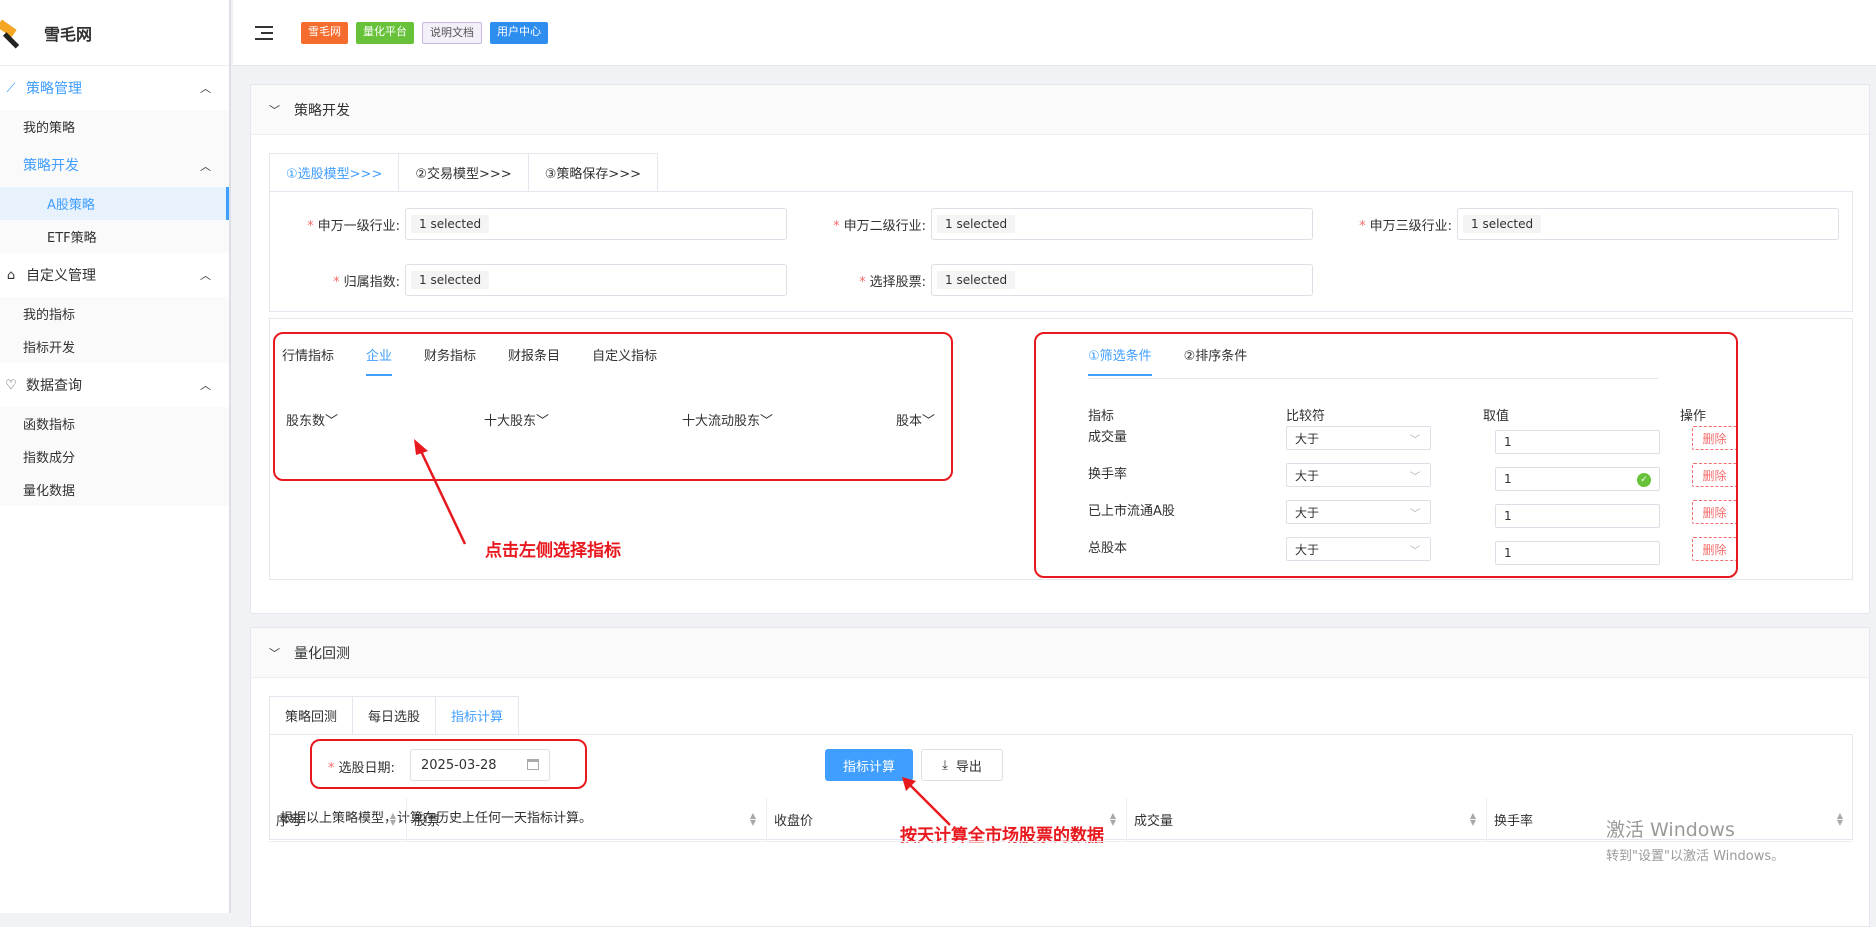 This screenshot has height=927, width=1876. What do you see at coordinates (311, 715) in the screenshot?
I see `tab-backtest: 策略回测` at bounding box center [311, 715].